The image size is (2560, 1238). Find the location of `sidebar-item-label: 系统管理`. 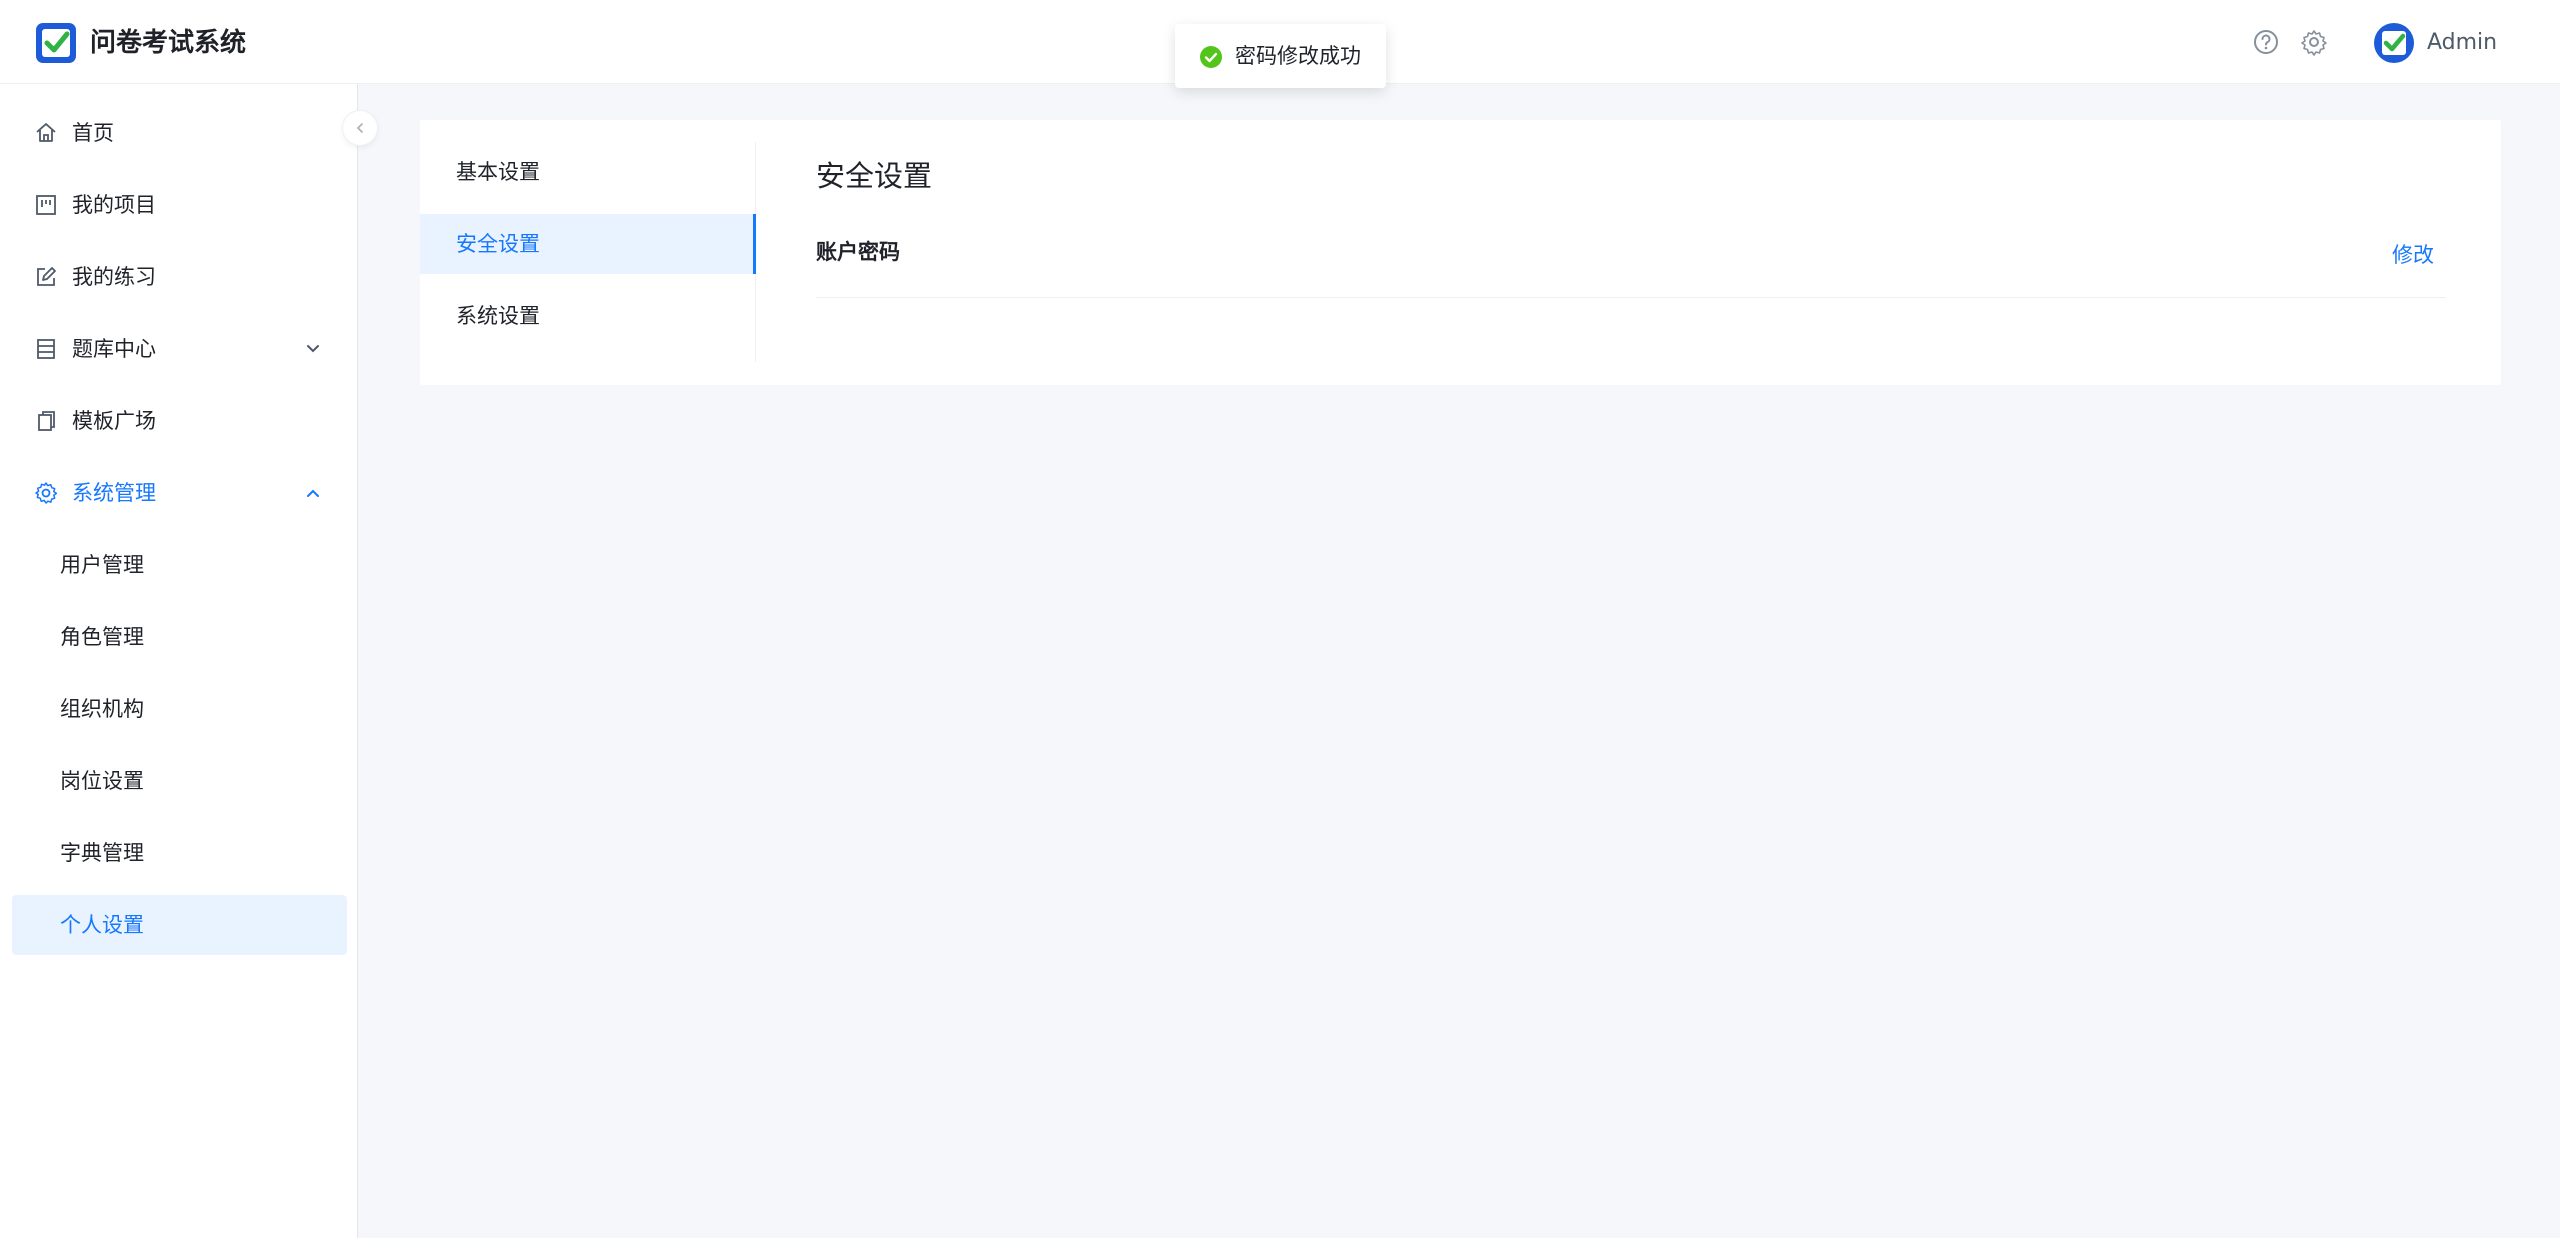

sidebar-item-label: 系统管理 is located at coordinates (114, 493).